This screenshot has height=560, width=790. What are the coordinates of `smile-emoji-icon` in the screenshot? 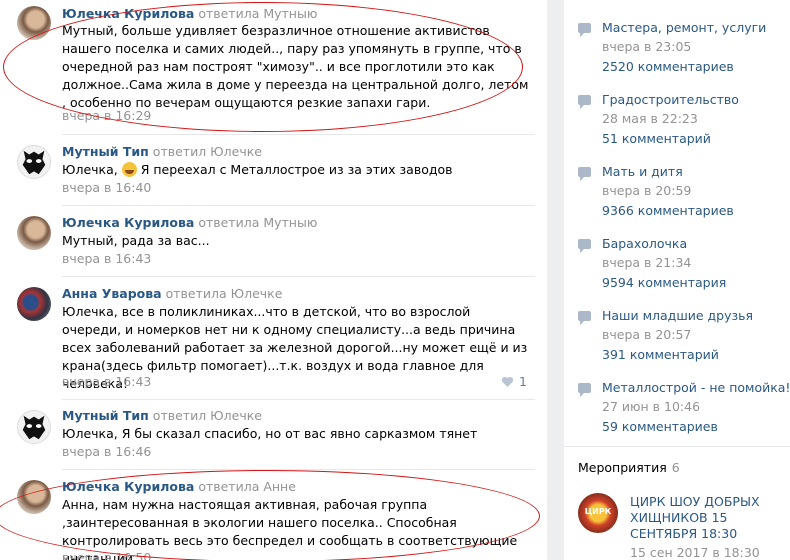 It's located at (129, 169).